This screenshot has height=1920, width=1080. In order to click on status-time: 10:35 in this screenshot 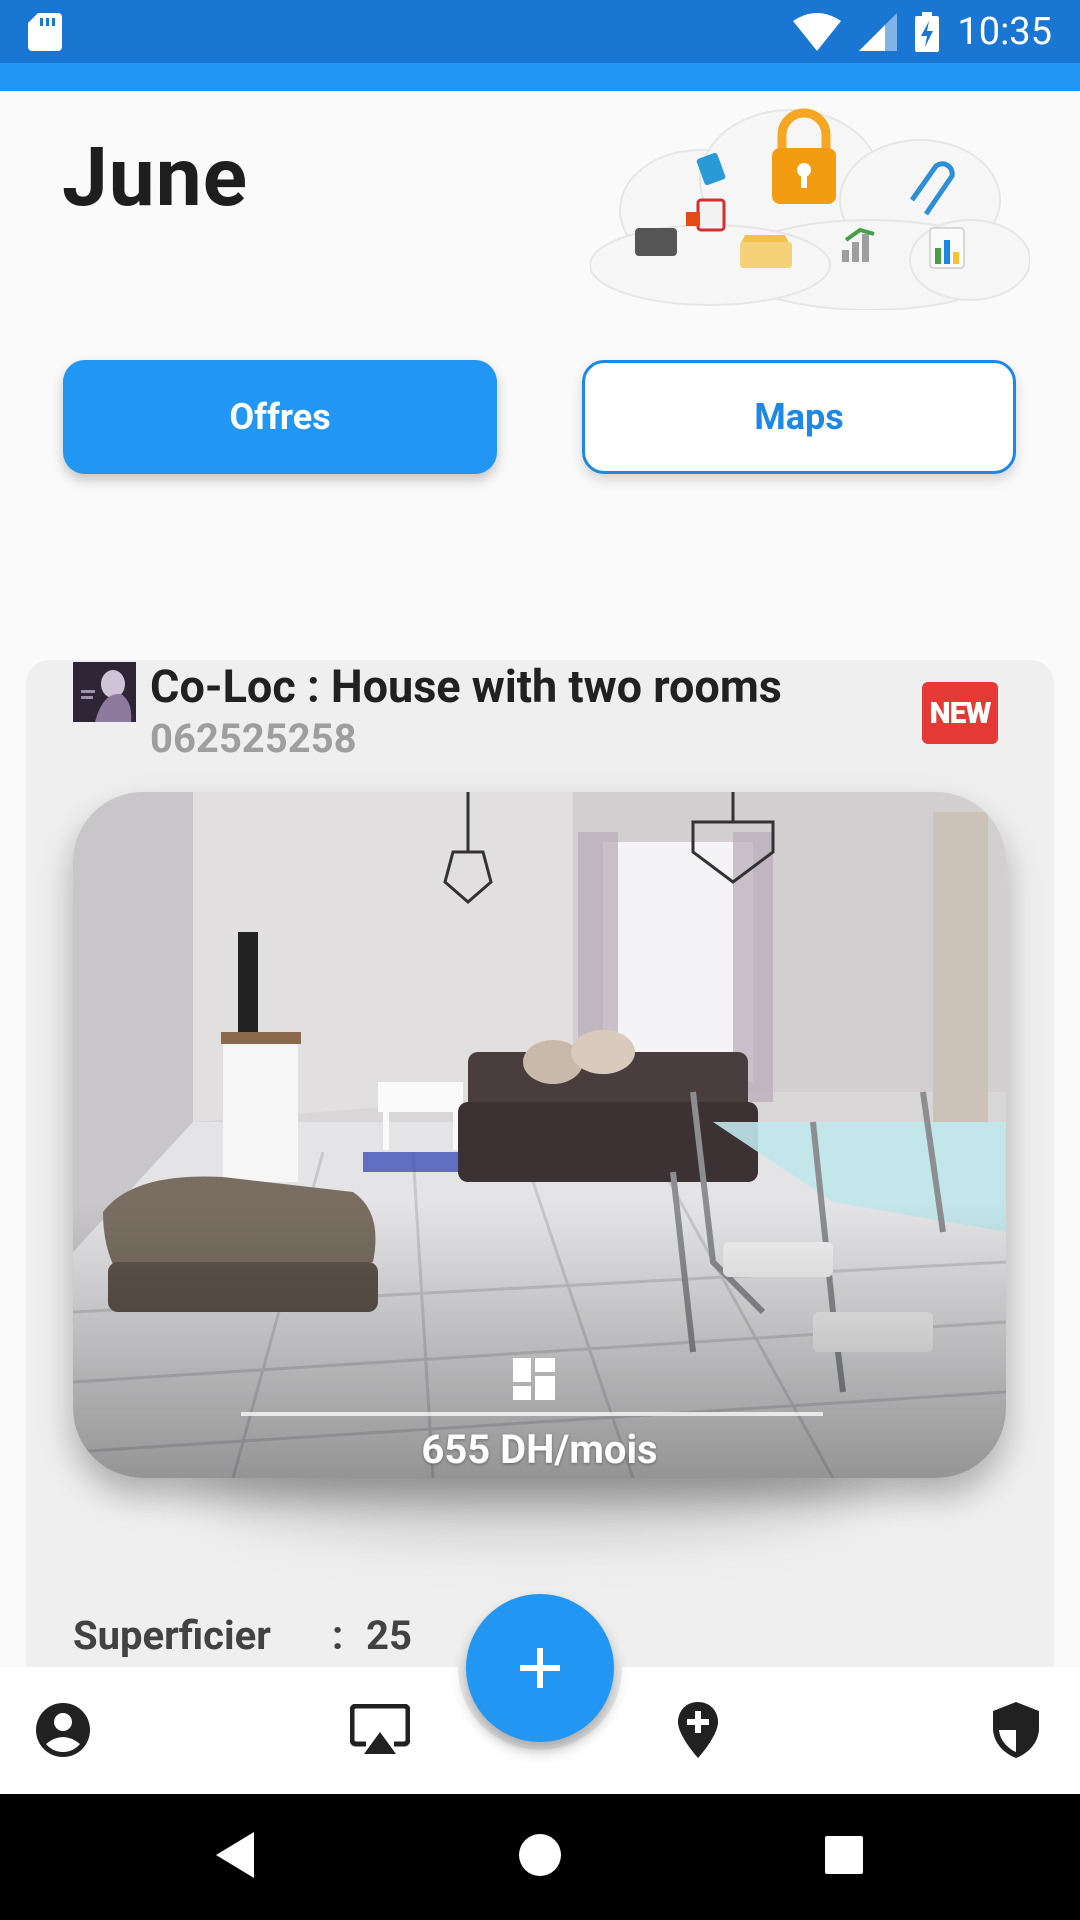, I will do `click(1004, 31)`.